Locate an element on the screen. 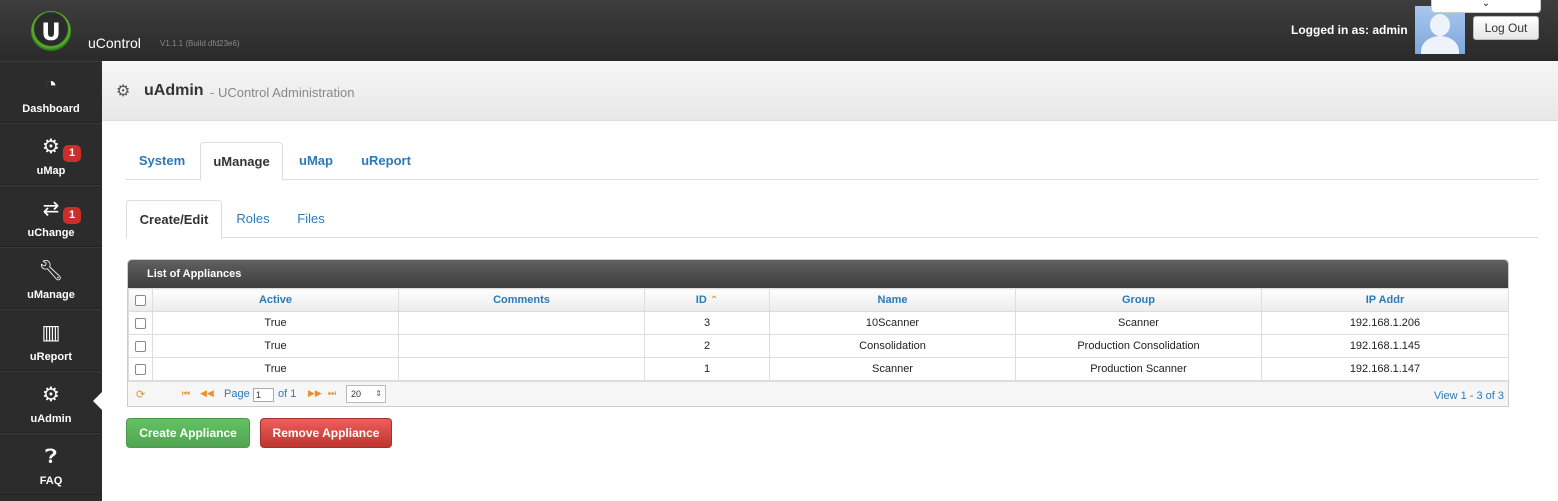 This screenshot has height=501, width=1558. app-logo: U is located at coordinates (51, 31).